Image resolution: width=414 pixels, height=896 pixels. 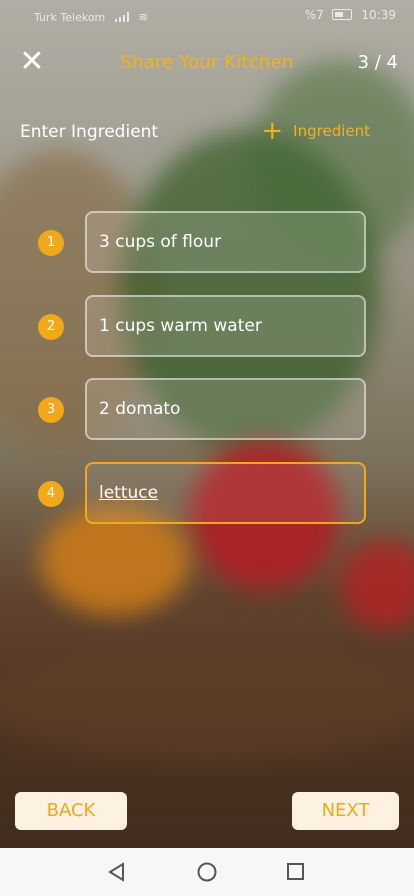 I want to click on clock: 10:39, so click(x=378, y=15).